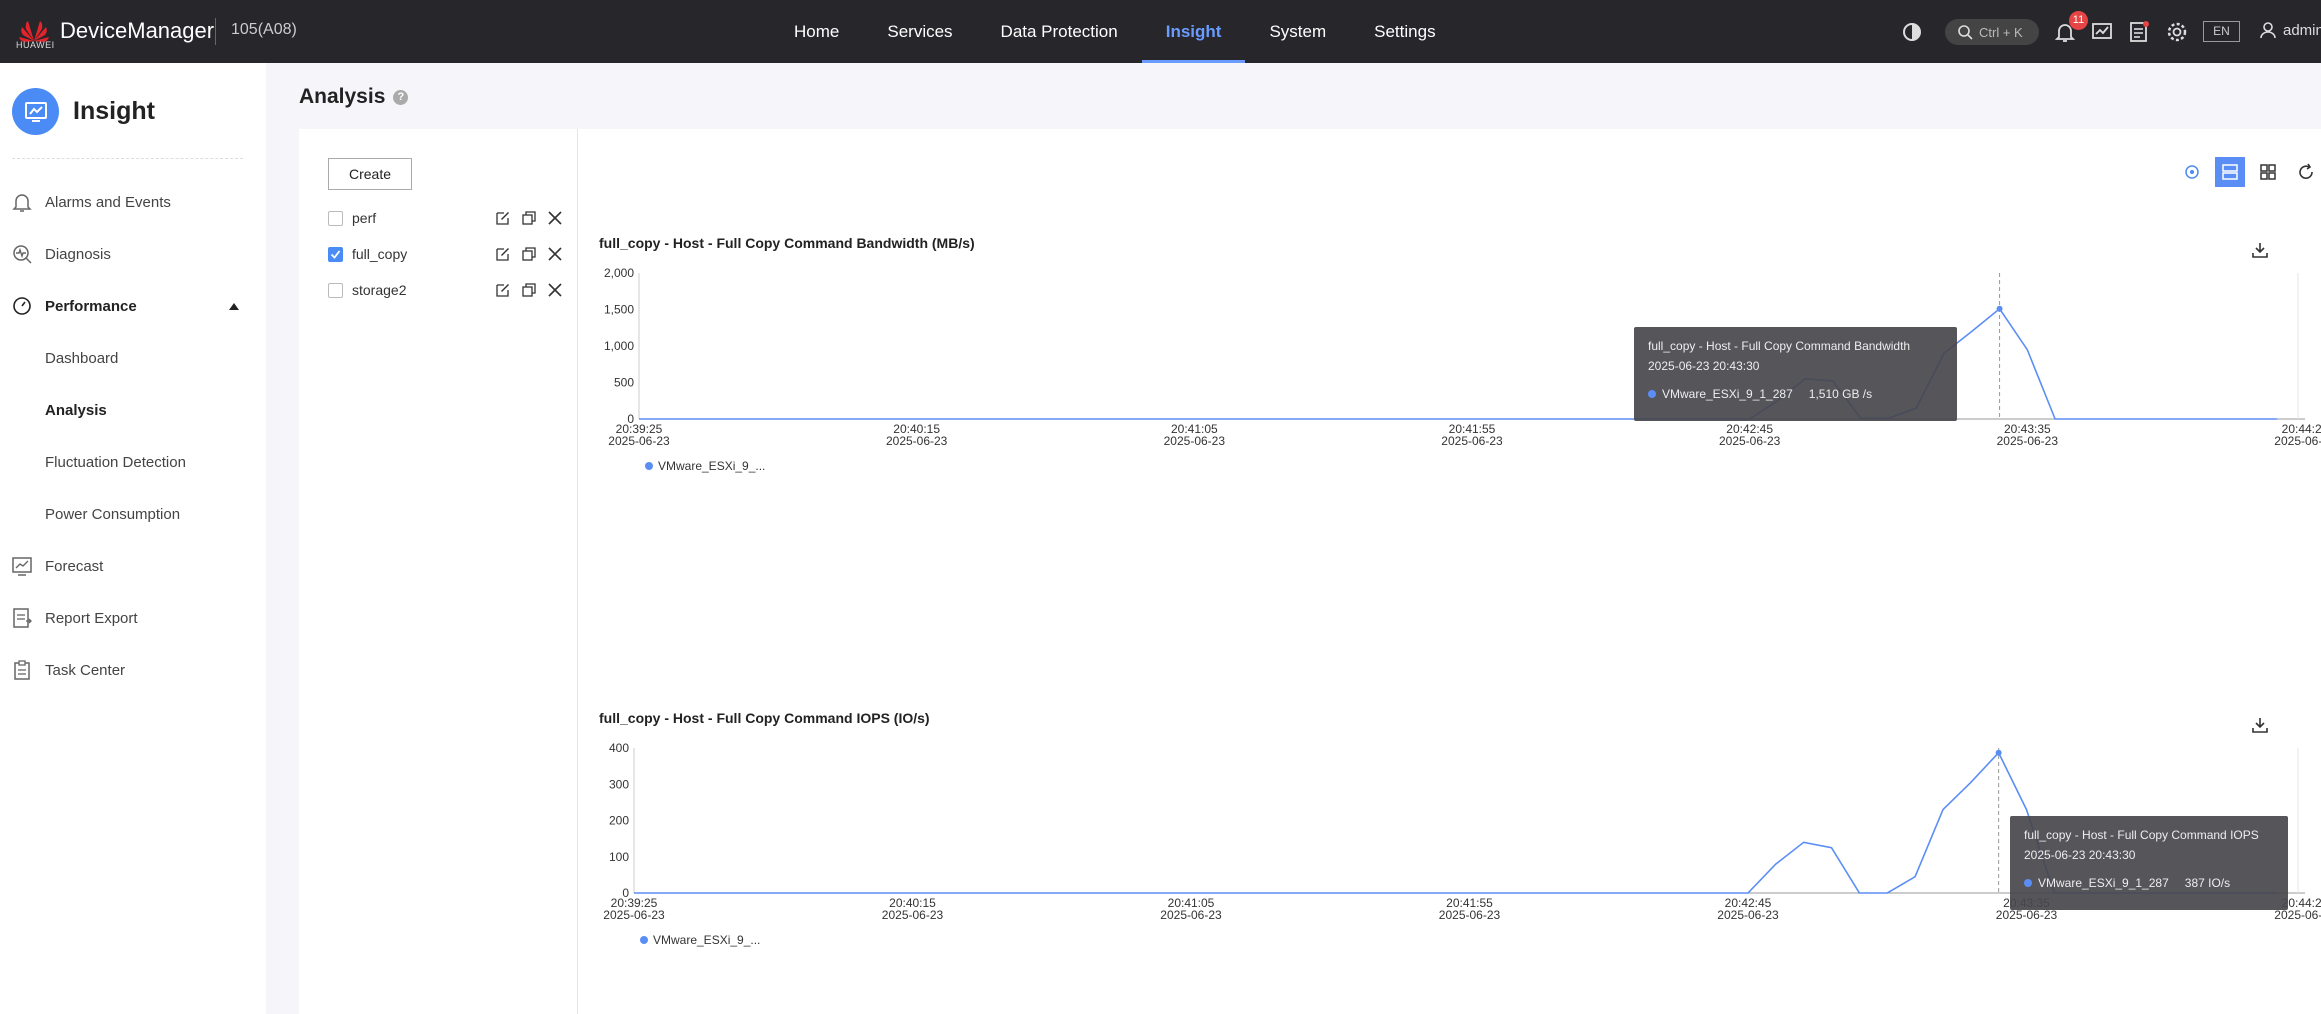  Describe the element at coordinates (1404, 31) in the screenshot. I see `nav-settings: Settings` at that location.